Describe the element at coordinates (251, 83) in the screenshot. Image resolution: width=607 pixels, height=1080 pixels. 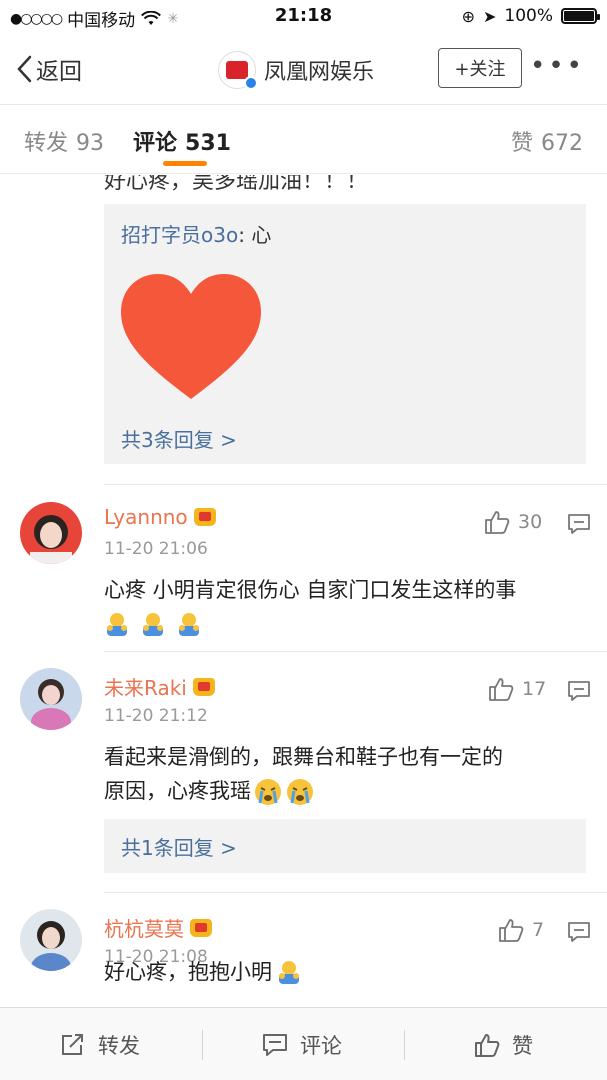
I see `verified-badge-icon` at that location.